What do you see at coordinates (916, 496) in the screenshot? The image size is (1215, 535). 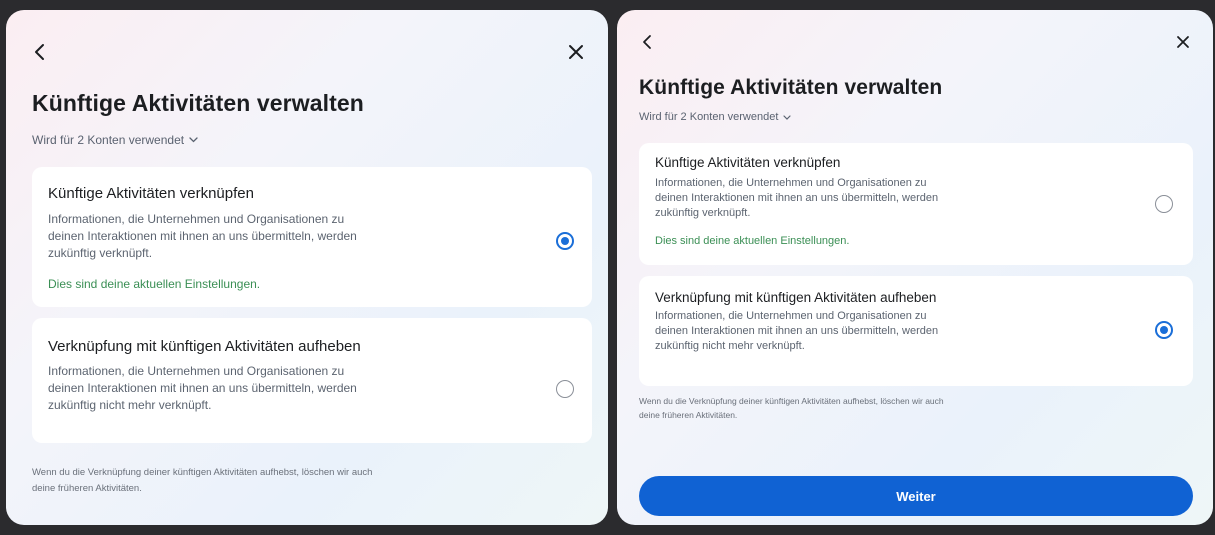 I see `continue-button: Weiter` at bounding box center [916, 496].